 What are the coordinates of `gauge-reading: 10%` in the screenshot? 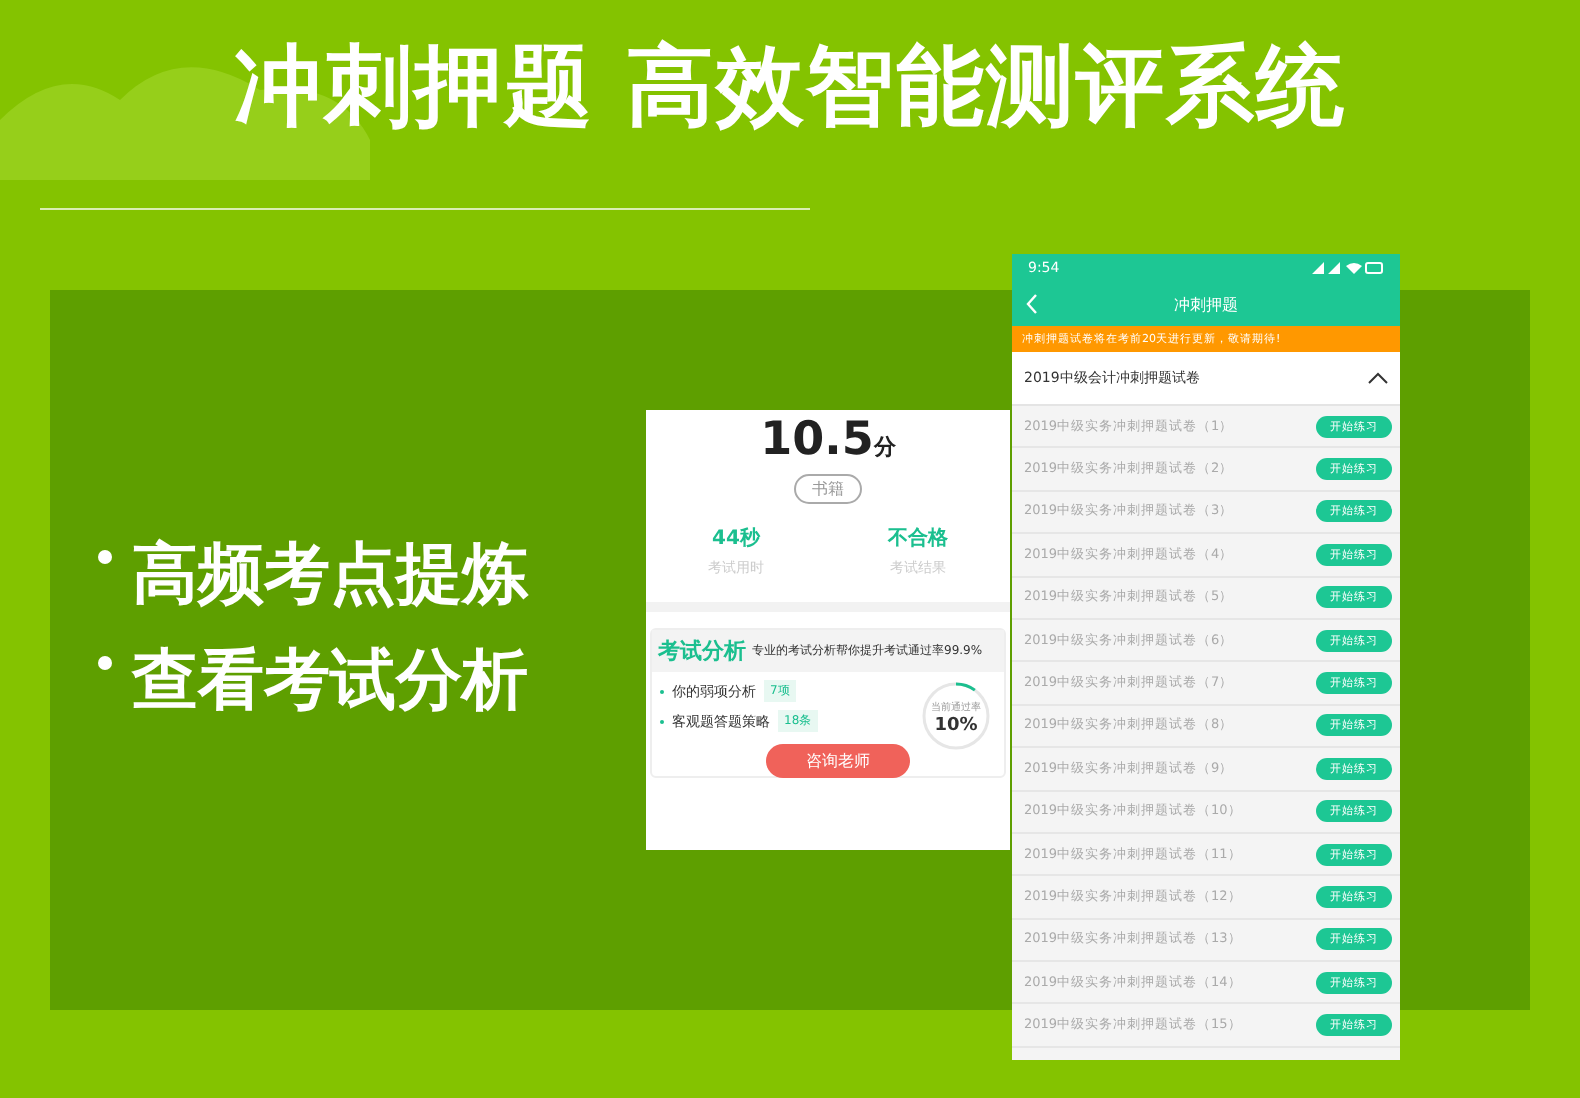 It's located at (956, 725).